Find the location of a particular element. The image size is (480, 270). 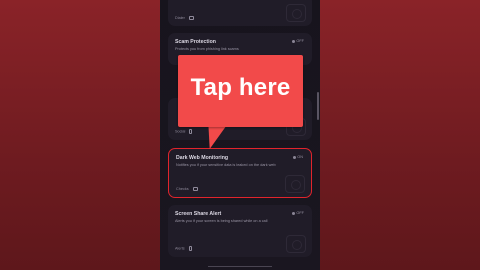

card-title: Screen Share Alert is located at coordinates (198, 214).